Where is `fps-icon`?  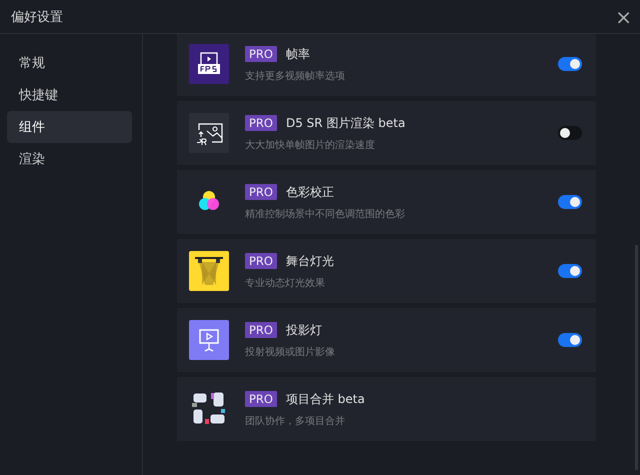
fps-icon is located at coordinates (209, 64).